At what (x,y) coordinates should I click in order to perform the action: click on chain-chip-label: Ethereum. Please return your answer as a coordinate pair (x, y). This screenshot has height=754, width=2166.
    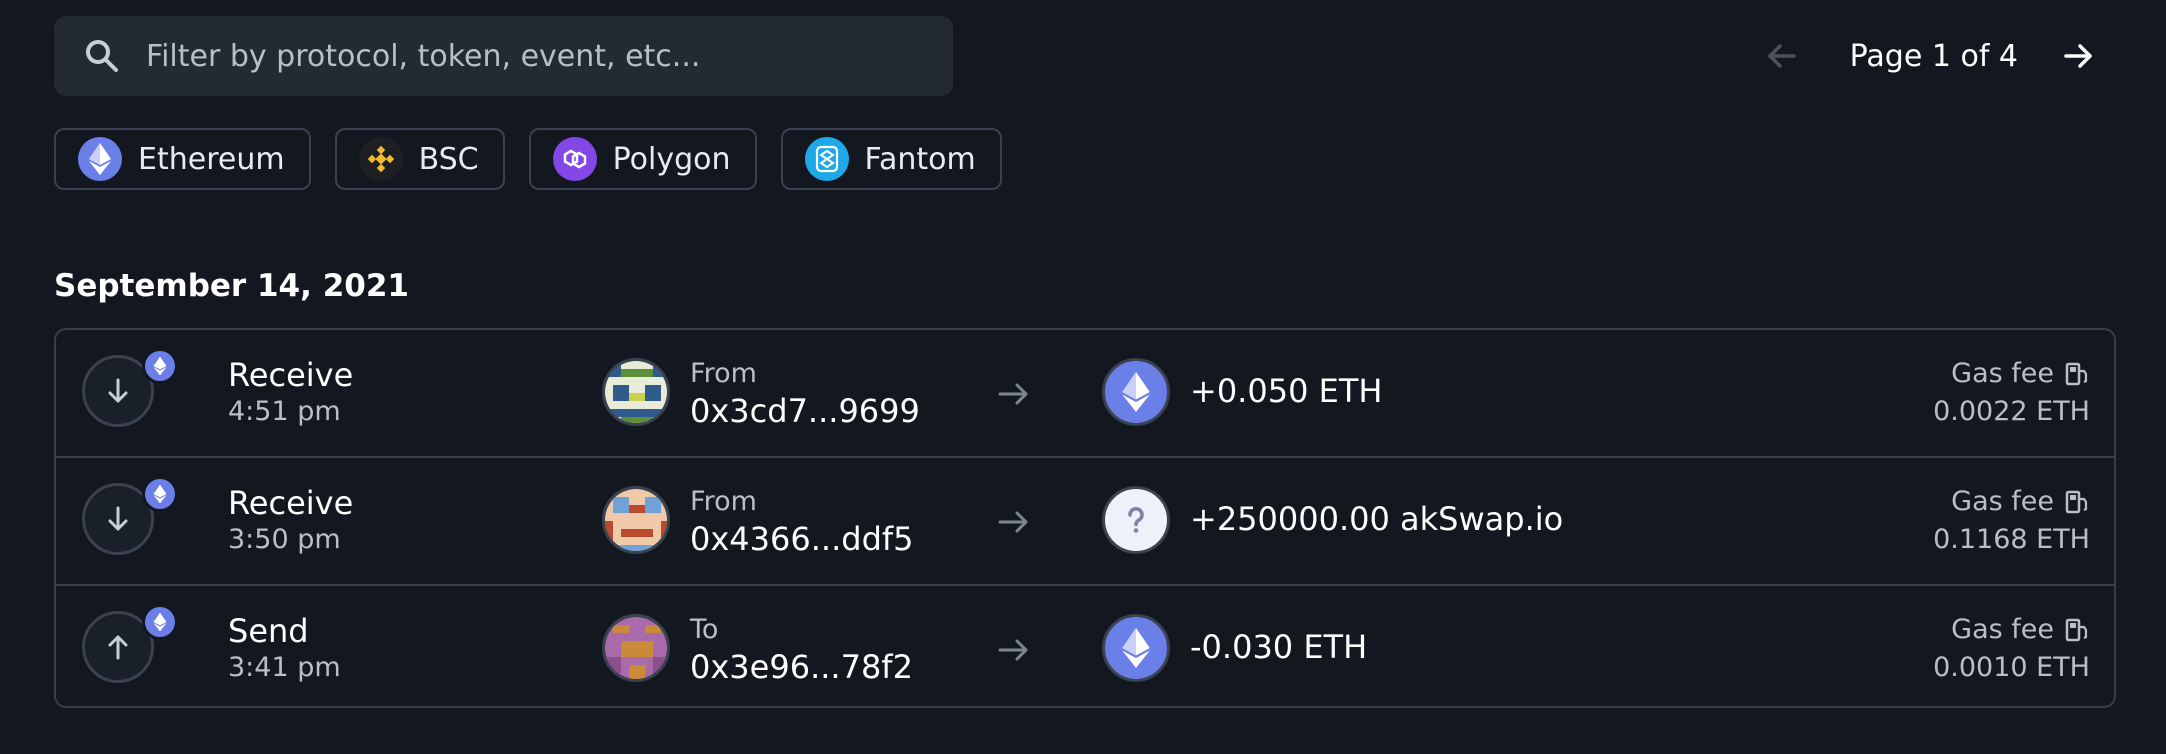
    Looking at the image, I should click on (211, 159).